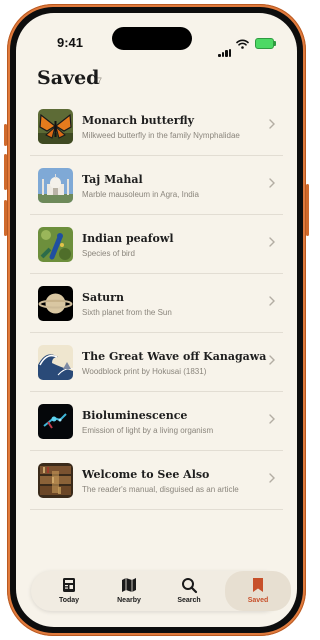 This screenshot has height=640, width=320. I want to click on item-subtitle: Woodblock print by Hokusai (1831), so click(144, 371).